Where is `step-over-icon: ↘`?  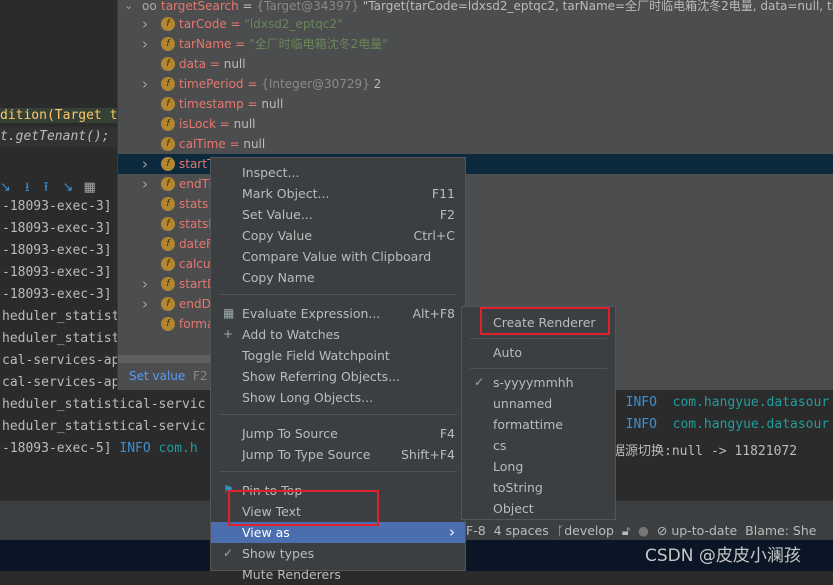
step-over-icon: ↘ is located at coordinates (5, 187).